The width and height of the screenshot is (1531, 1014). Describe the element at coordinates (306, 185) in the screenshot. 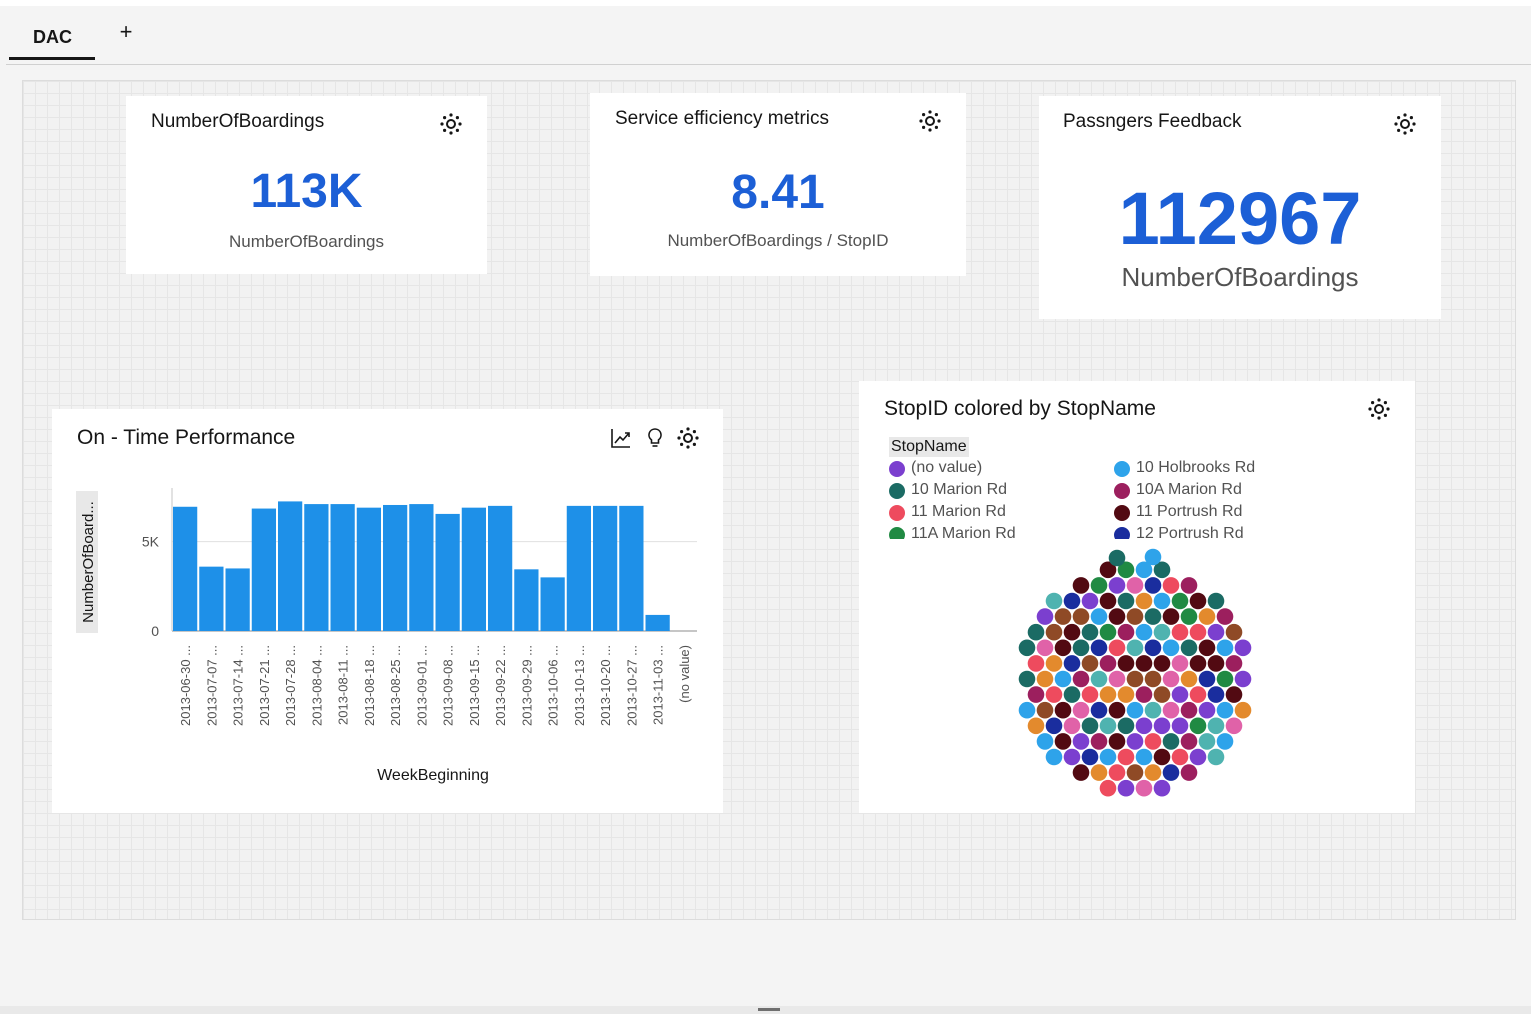

I see `kpi-card-boardings: NumberOfBoardings 113K NumberOfBoardings` at that location.